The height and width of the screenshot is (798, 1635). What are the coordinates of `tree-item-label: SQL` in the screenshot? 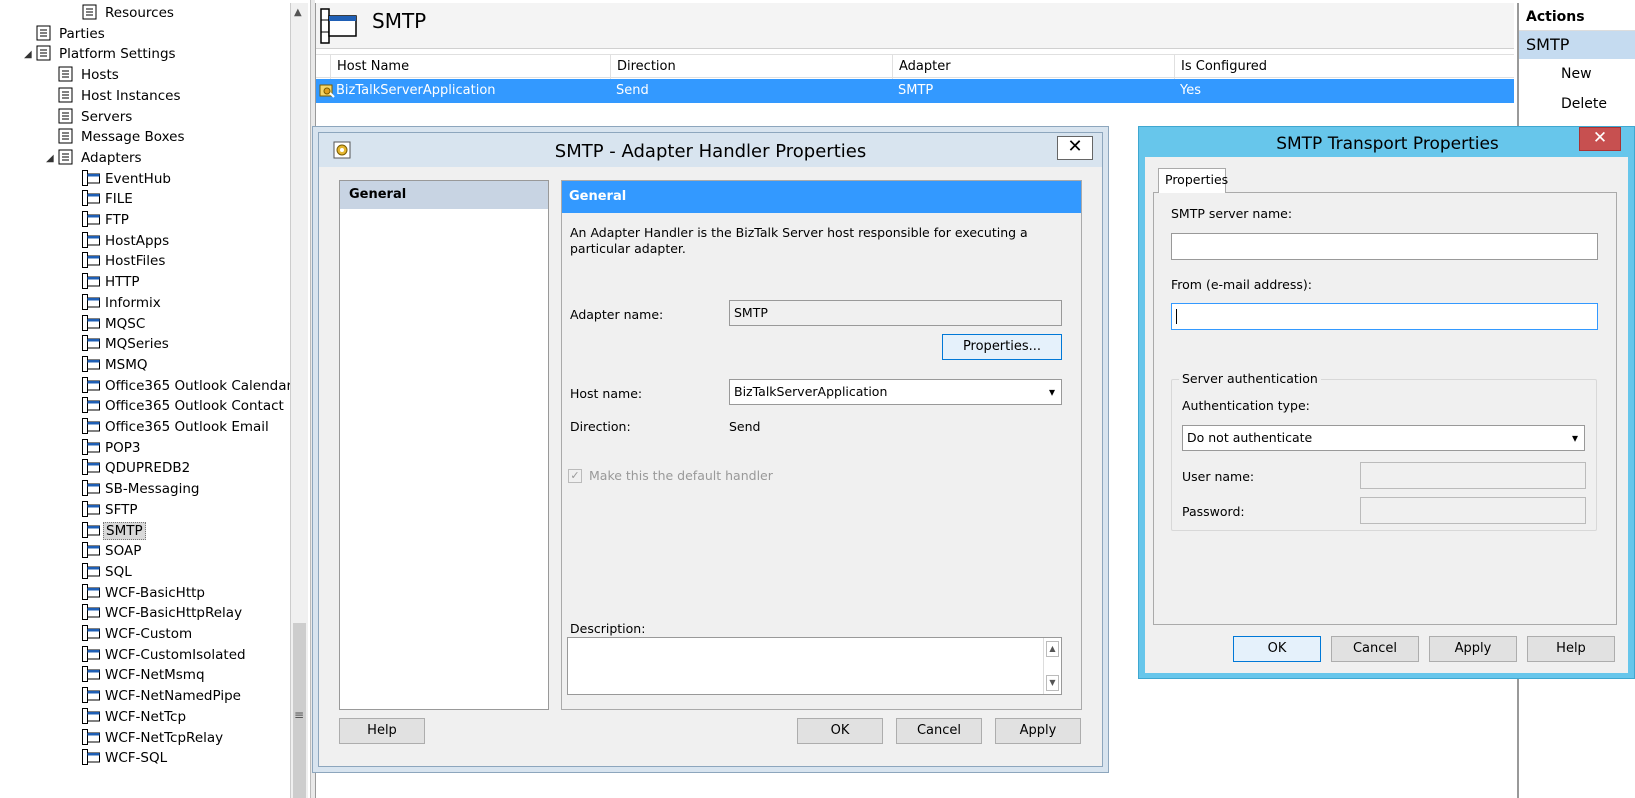 It's located at (118, 571).